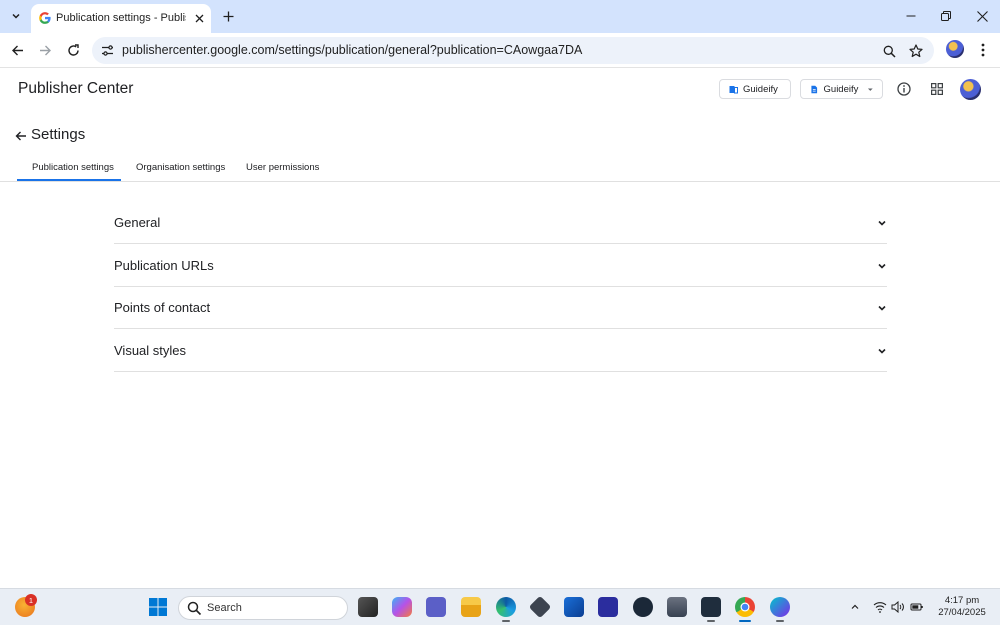 This screenshot has height=625, width=1000. I want to click on publication-dropdown: Guideify, so click(841, 89).